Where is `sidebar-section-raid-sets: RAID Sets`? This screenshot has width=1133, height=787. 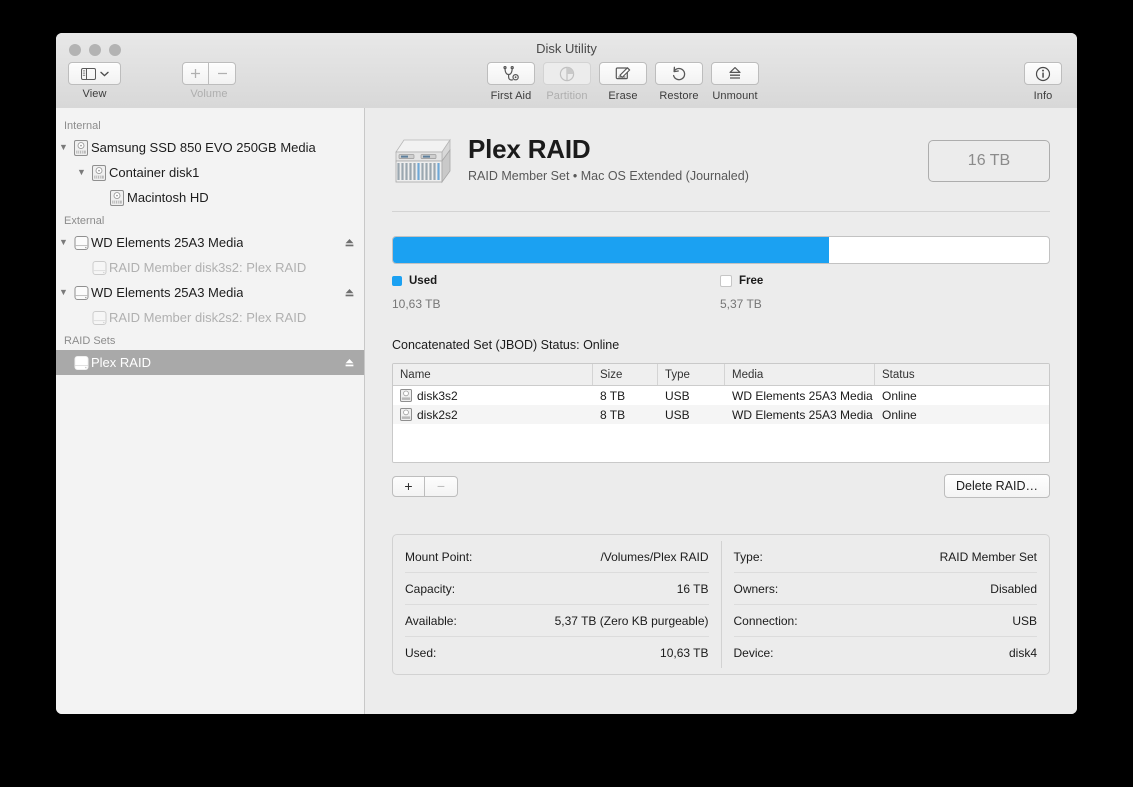 sidebar-section-raid-sets: RAID Sets is located at coordinates (90, 341).